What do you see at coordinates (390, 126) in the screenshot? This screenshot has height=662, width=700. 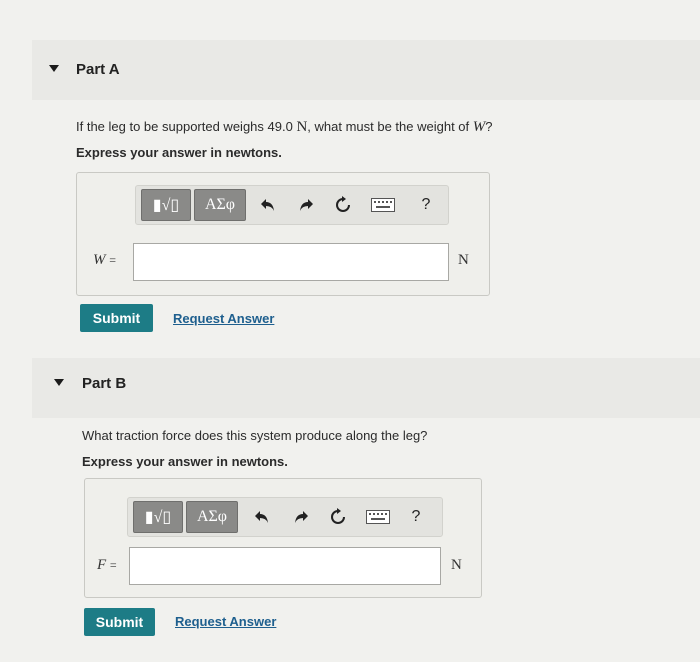 I see `prompt-text-2: , what must be the weight of` at bounding box center [390, 126].